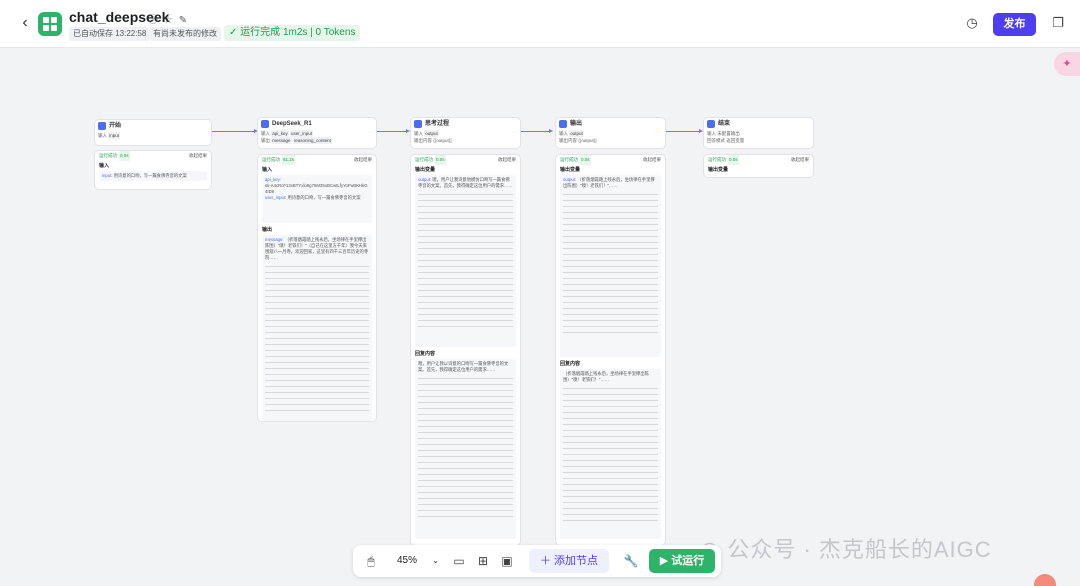 The image size is (1080, 586). Describe the element at coordinates (570, 179) in the screenshot. I see `output-output-label: output:` at that location.